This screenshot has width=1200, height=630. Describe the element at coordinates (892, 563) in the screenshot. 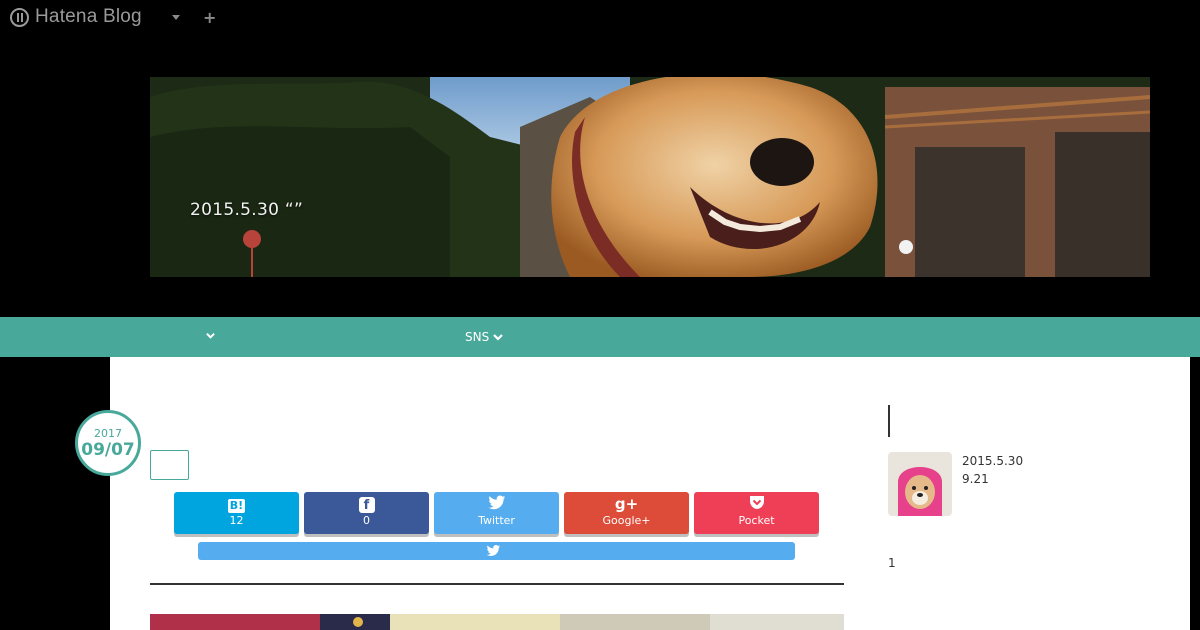

I see `sidebar-count: 1` at that location.